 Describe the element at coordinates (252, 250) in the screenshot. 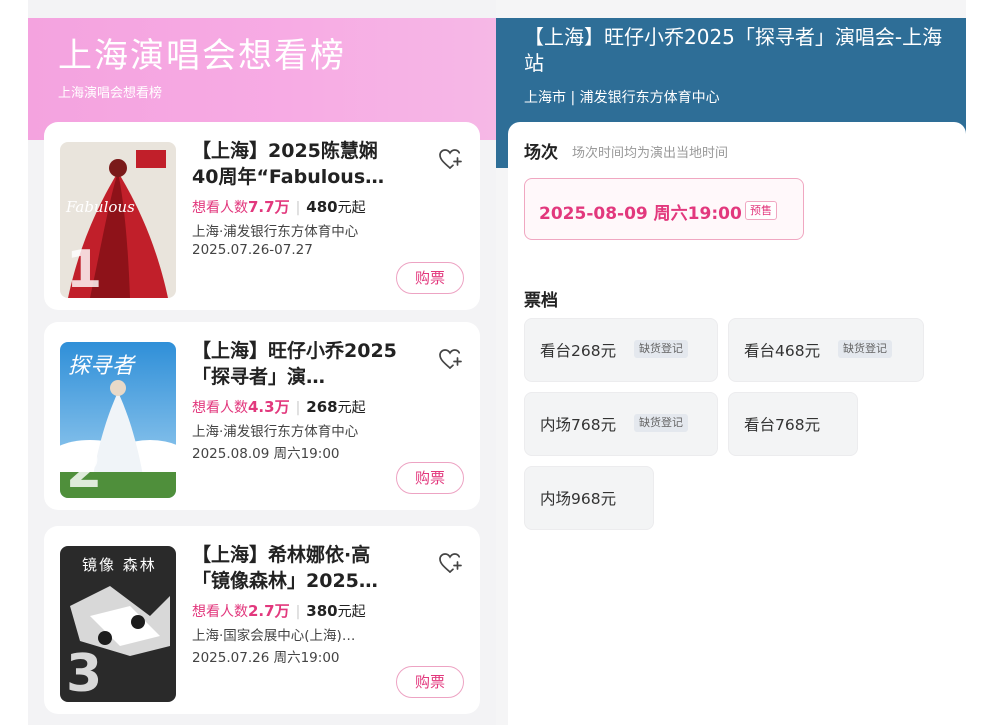

I see `concert-date: 2025.07.26-07.27` at that location.